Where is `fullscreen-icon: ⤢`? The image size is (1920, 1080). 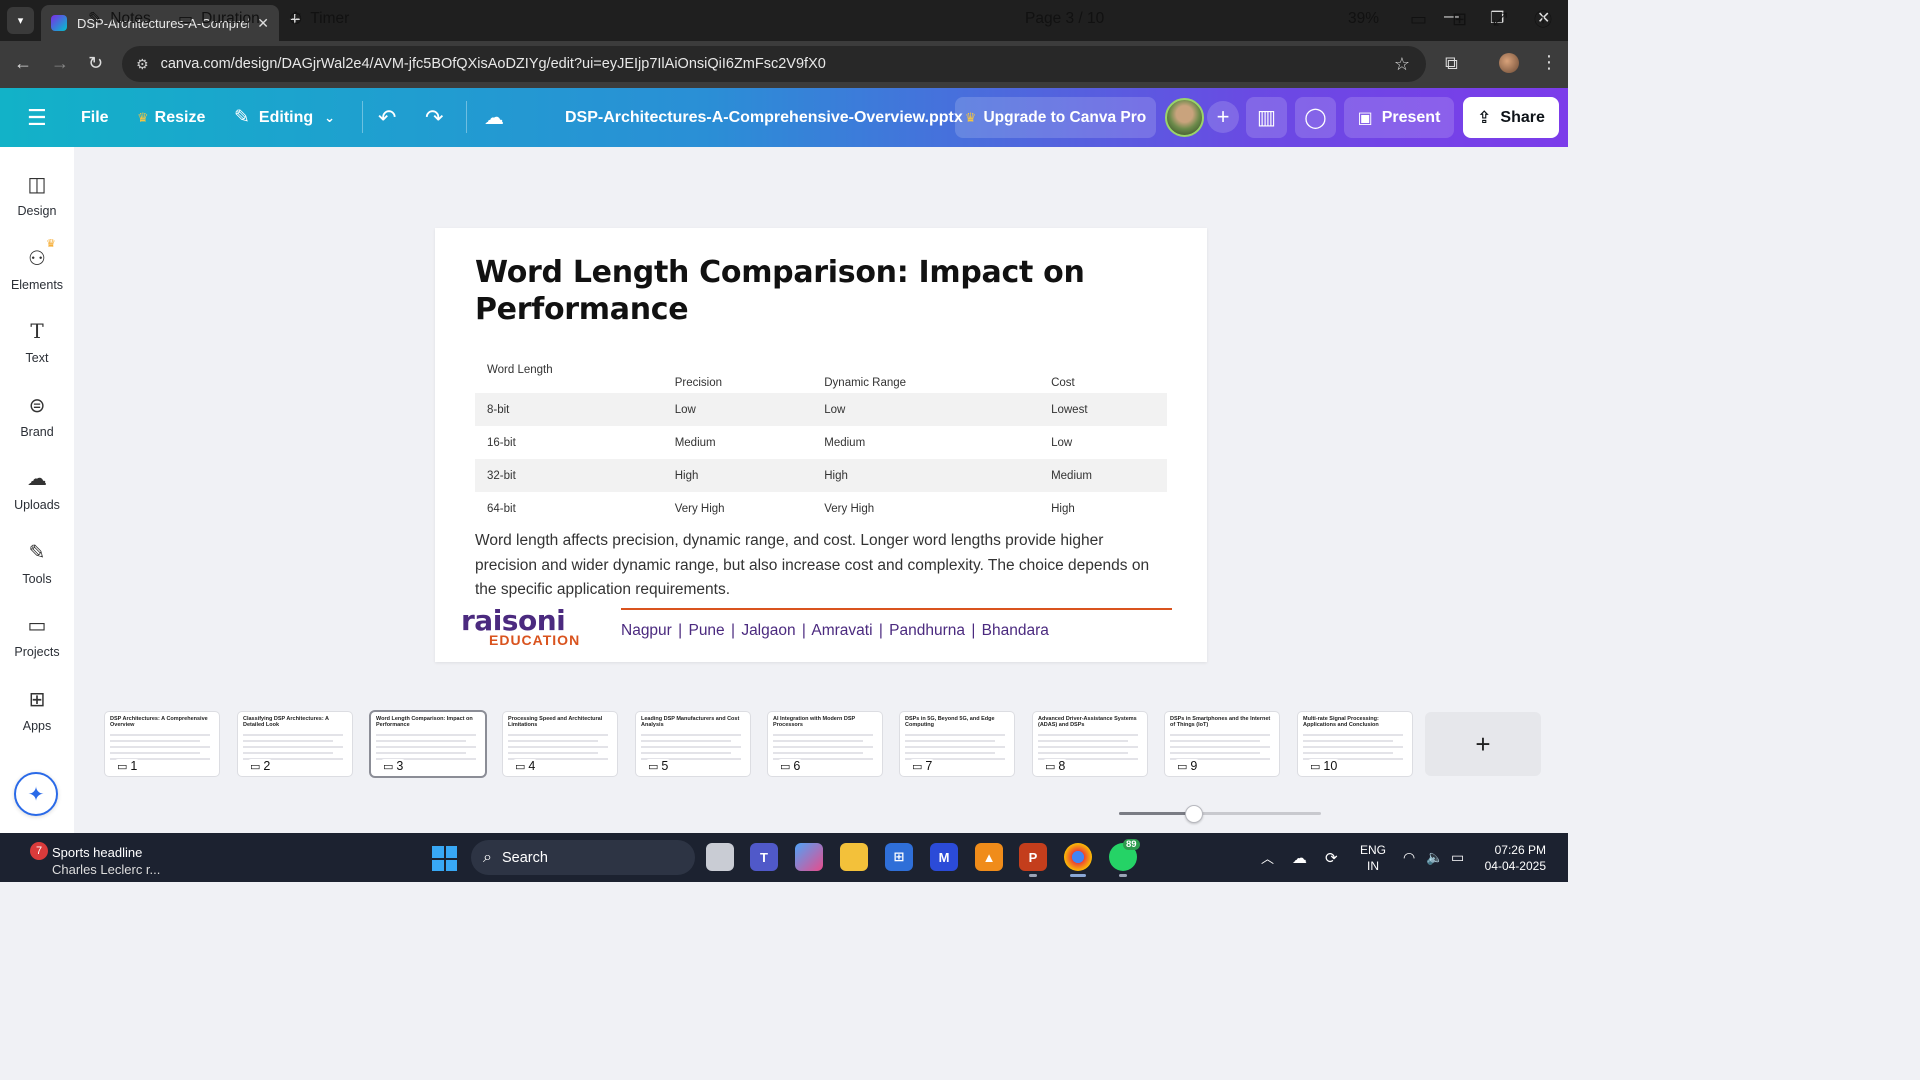 fullscreen-icon: ⤢ is located at coordinates (1500, 19).